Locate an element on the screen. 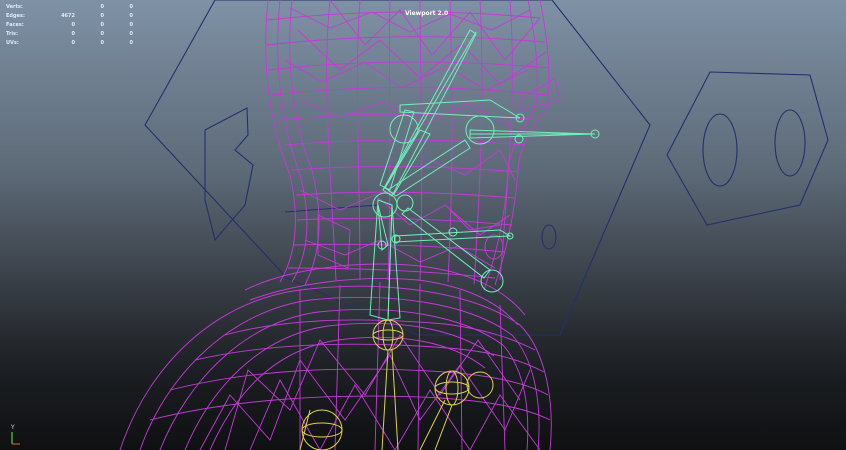  neck-control-curve is located at coordinates (229, 174).